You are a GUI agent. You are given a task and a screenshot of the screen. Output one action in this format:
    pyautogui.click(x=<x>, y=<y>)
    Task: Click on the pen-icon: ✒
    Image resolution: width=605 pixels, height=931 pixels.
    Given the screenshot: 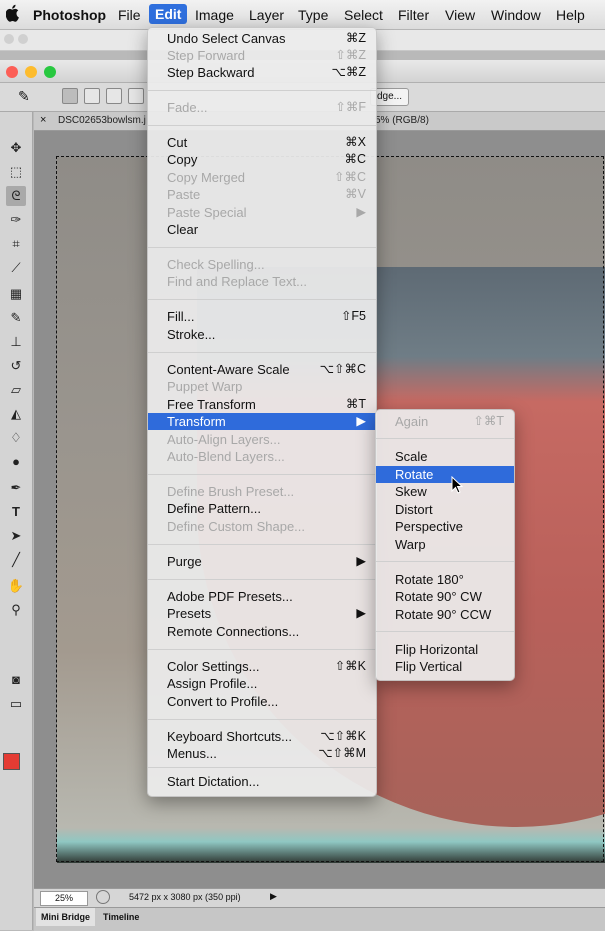 What is the action you would take?
    pyautogui.click(x=16, y=488)
    